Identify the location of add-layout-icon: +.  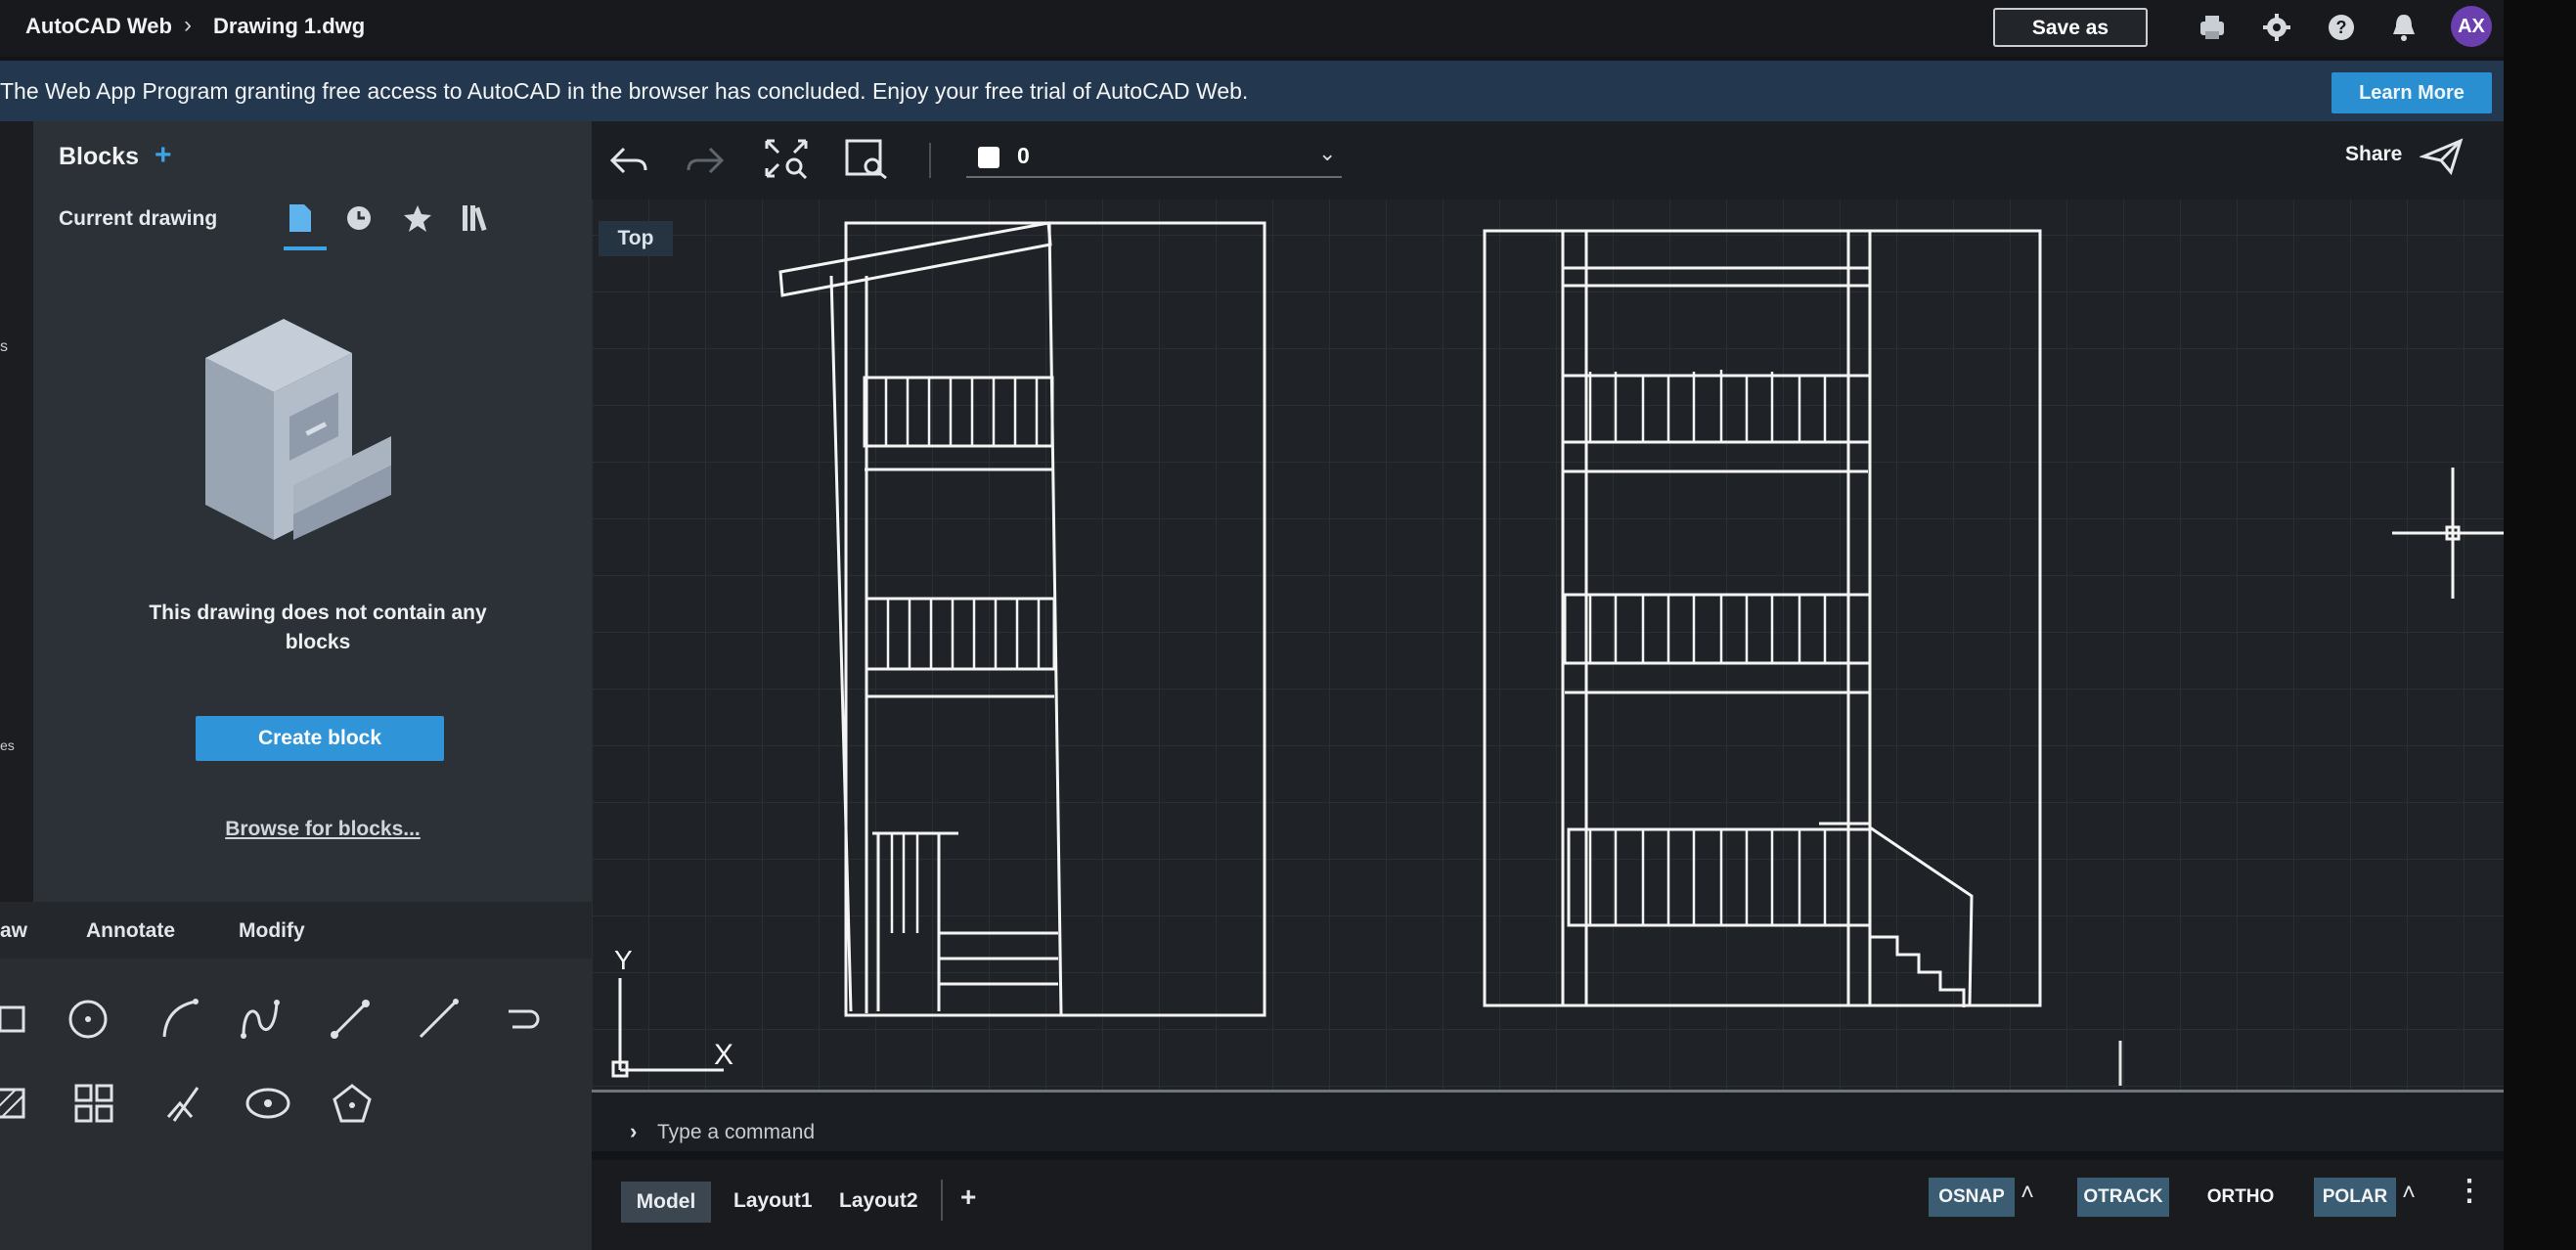
(968, 1197).